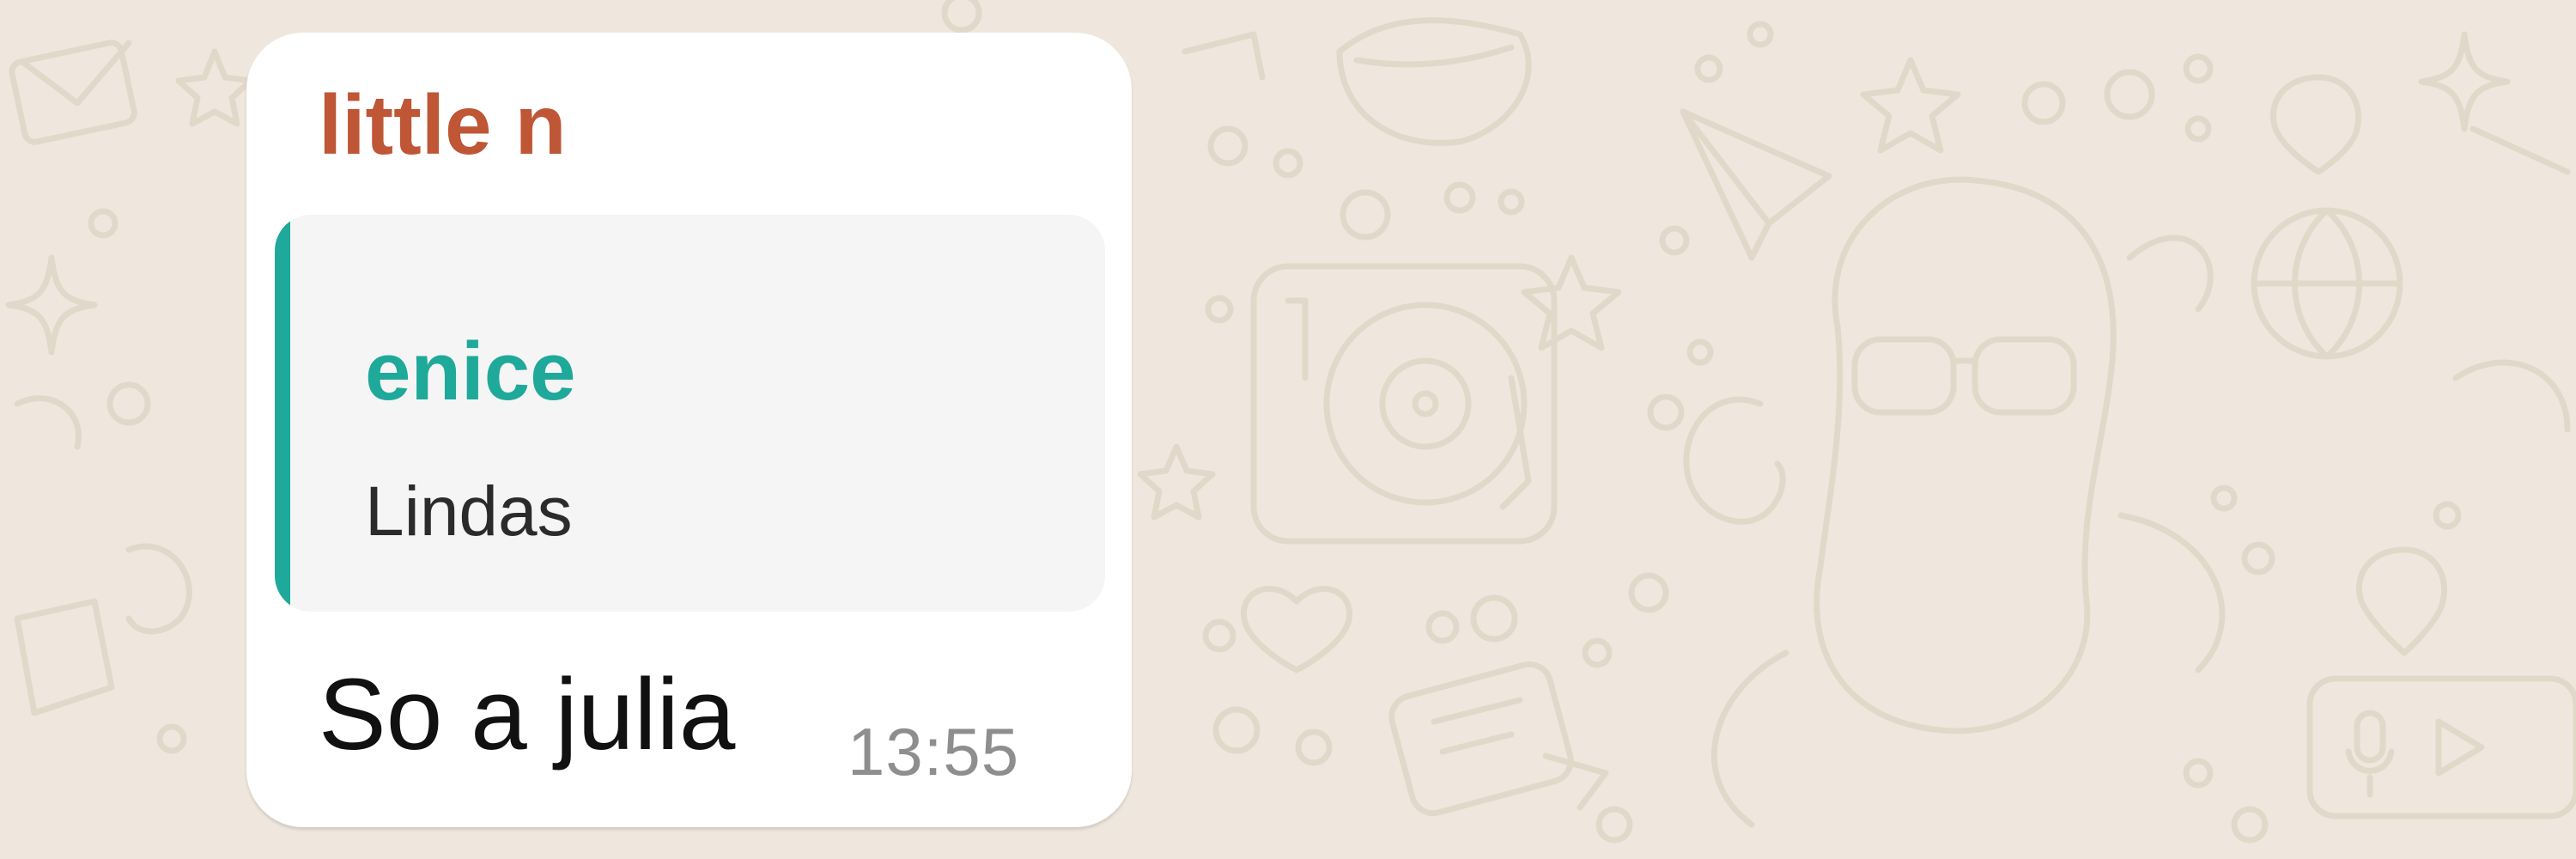 Image resolution: width=2576 pixels, height=859 pixels. I want to click on basketball-icon, so click(2327, 283).